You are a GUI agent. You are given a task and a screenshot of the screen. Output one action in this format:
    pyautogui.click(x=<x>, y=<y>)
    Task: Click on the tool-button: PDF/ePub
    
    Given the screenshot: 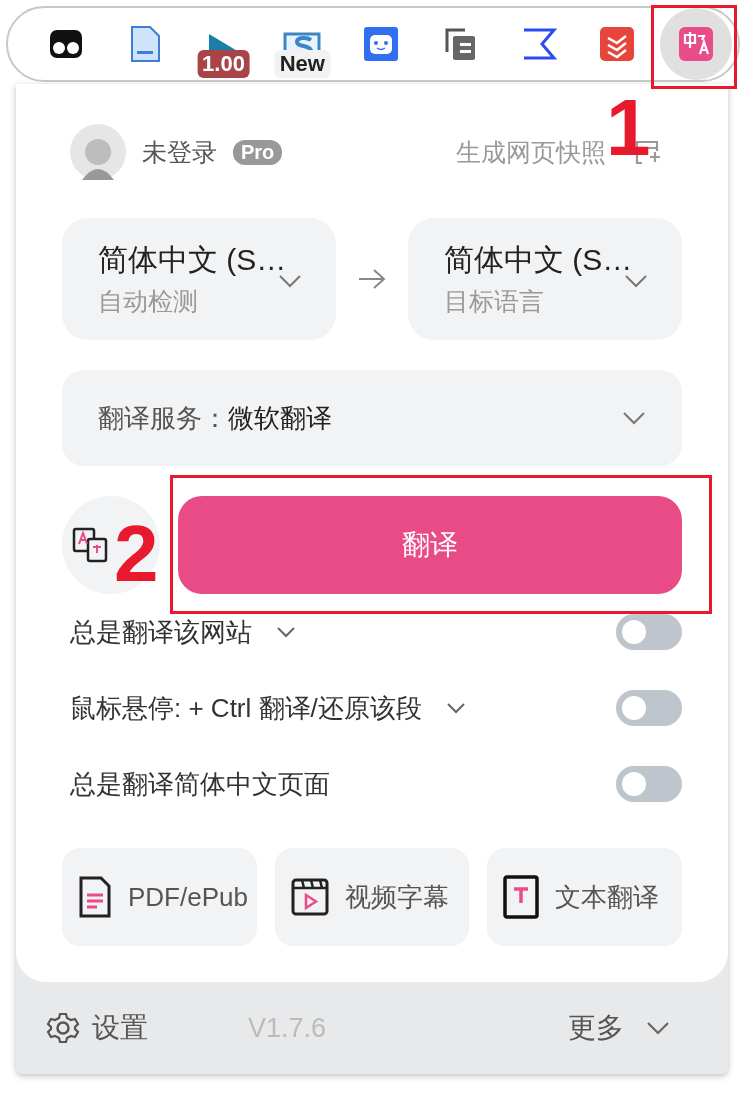 What is the action you would take?
    pyautogui.click(x=159, y=897)
    